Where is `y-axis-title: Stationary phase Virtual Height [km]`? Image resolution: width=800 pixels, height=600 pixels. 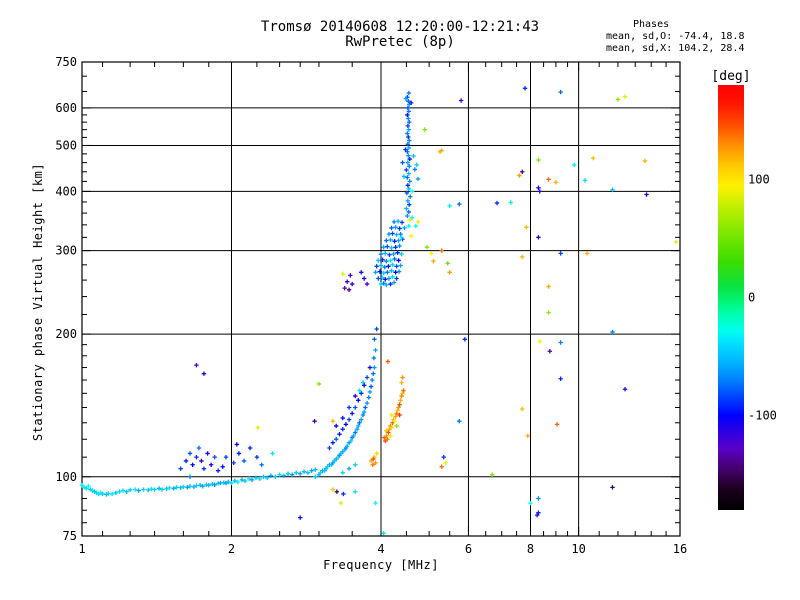 y-axis-title: Stationary phase Virtual Height [km] is located at coordinates (38, 302).